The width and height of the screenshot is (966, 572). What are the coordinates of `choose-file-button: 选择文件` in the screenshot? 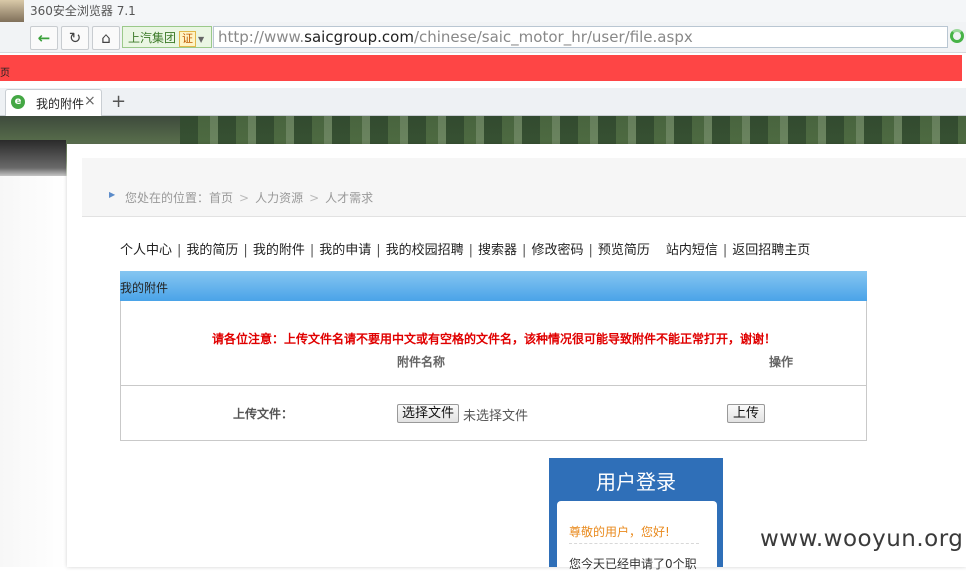 It's located at (428, 413).